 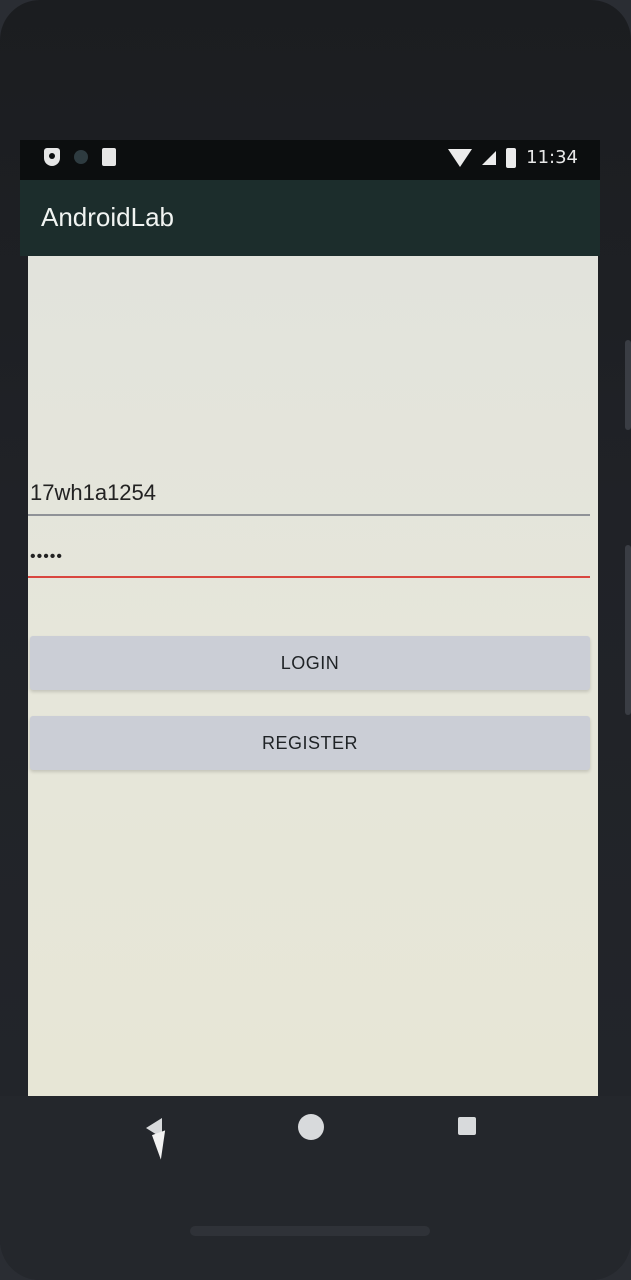 I want to click on recents-icon, so click(x=467, y=1126).